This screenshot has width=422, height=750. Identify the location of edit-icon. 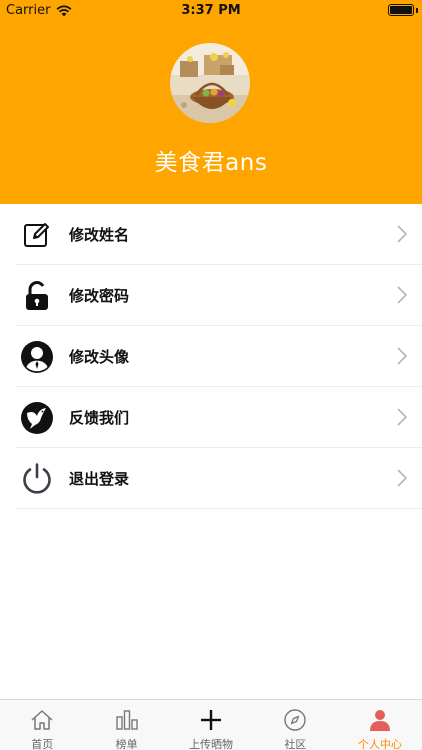
(37, 235).